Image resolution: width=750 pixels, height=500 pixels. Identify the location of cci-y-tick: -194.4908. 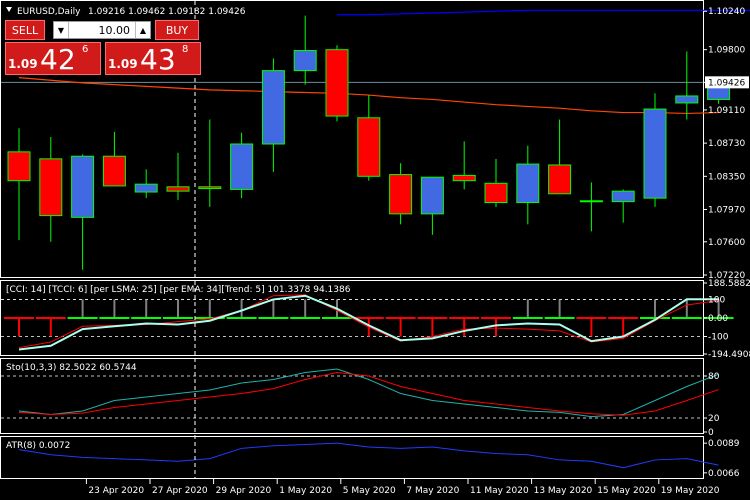
(729, 355).